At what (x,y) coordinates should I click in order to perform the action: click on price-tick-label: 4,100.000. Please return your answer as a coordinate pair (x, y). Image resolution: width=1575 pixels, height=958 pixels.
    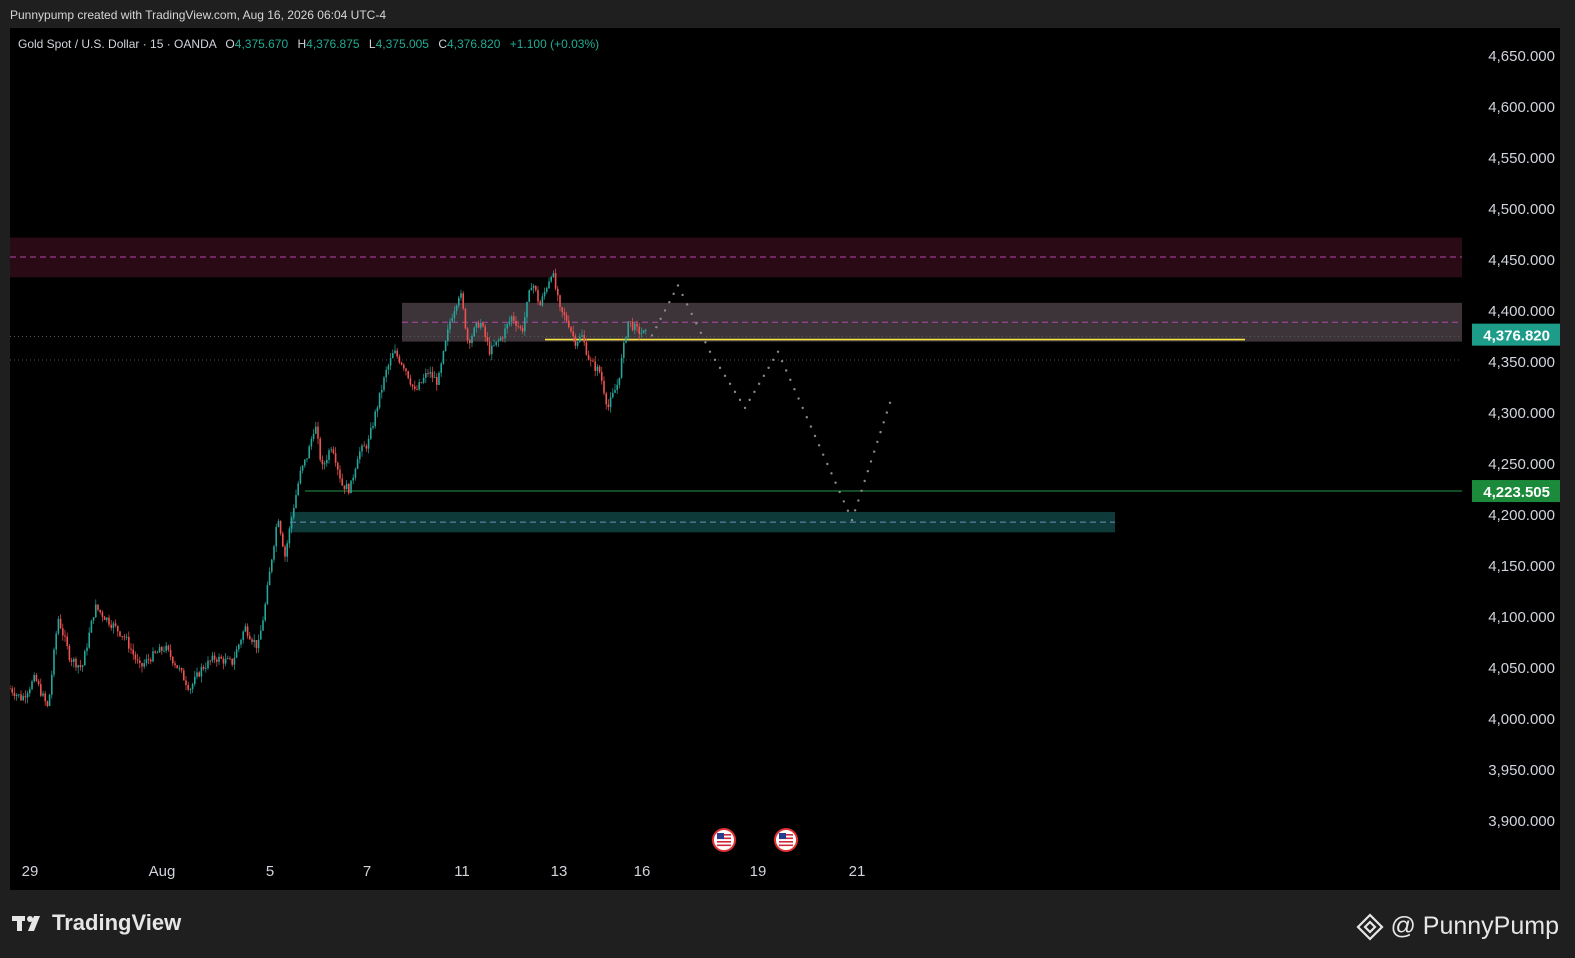
    Looking at the image, I should click on (1521, 617).